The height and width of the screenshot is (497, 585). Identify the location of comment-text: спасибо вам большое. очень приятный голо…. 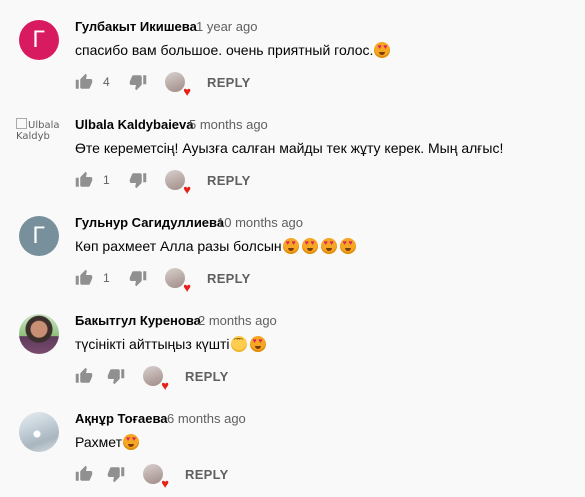
(233, 50).